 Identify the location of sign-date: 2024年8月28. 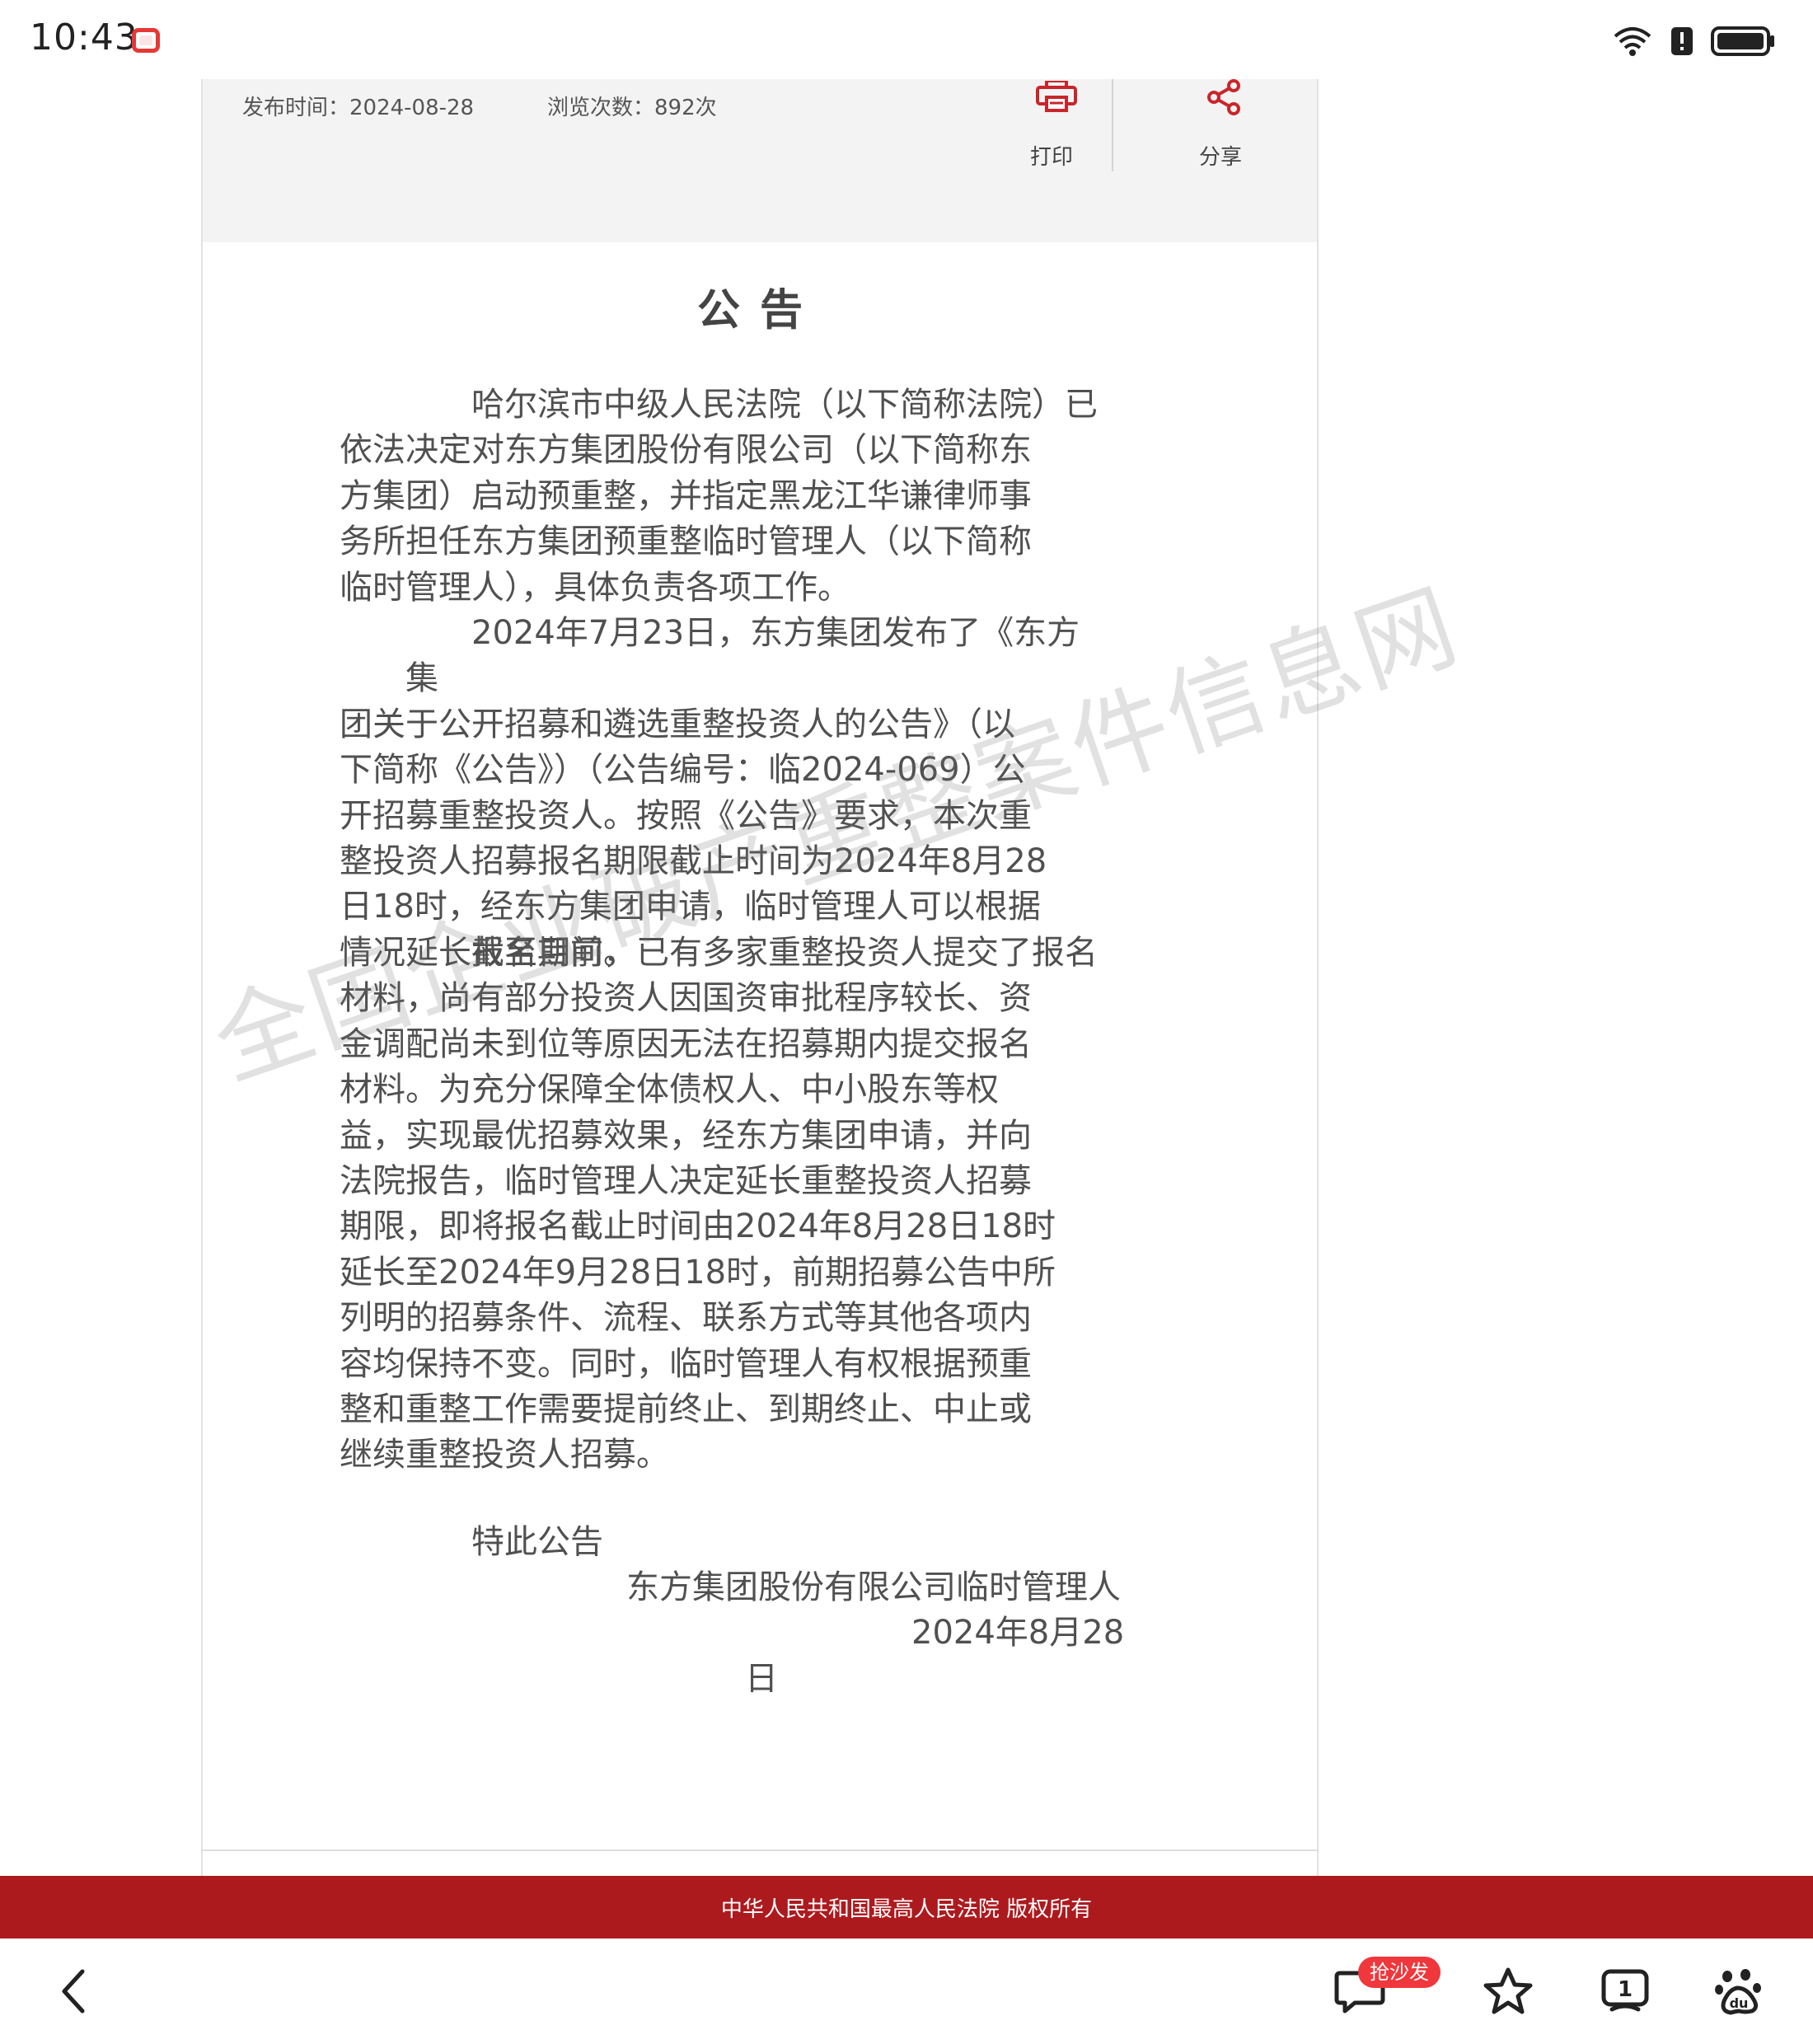
(1018, 1633).